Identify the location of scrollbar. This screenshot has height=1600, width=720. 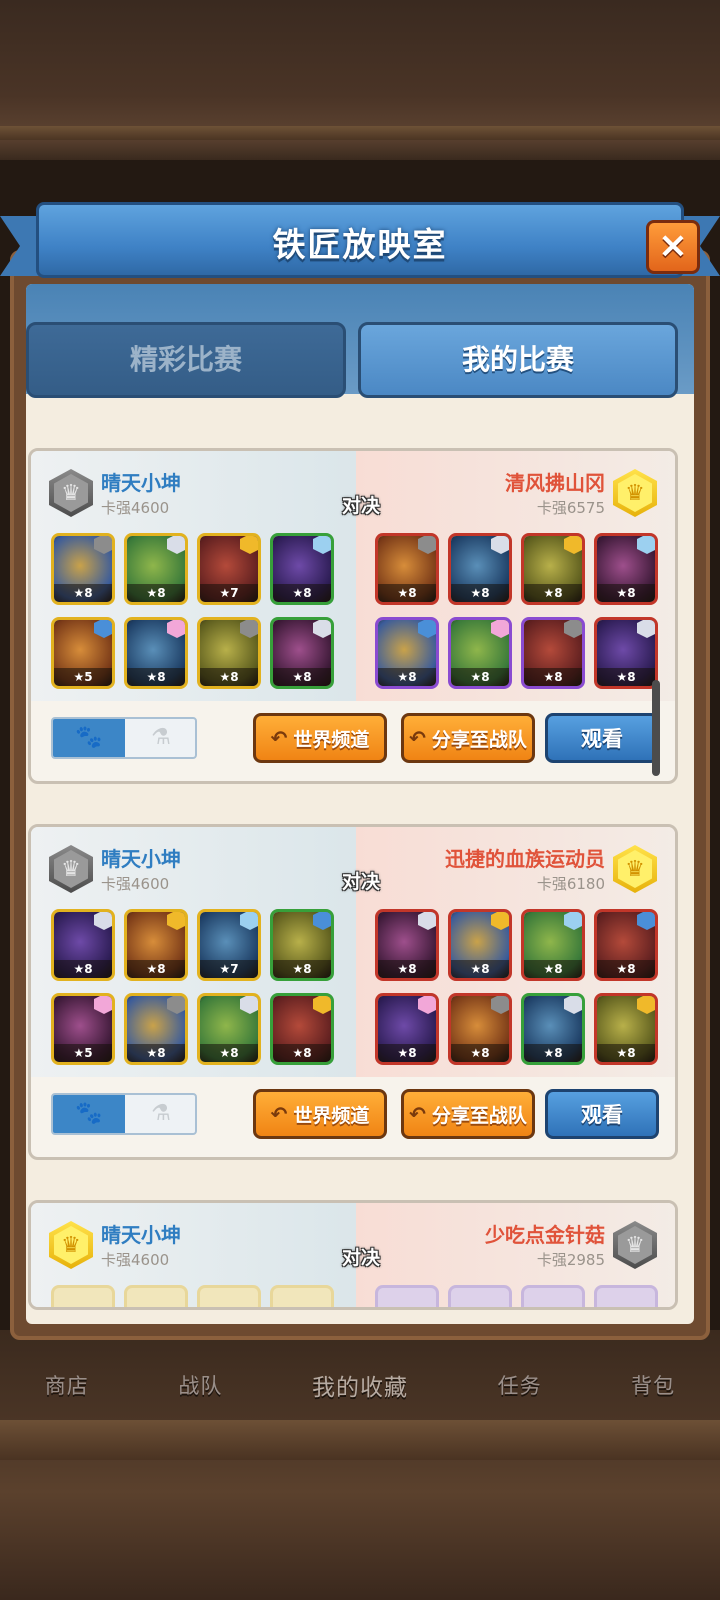
(656, 728).